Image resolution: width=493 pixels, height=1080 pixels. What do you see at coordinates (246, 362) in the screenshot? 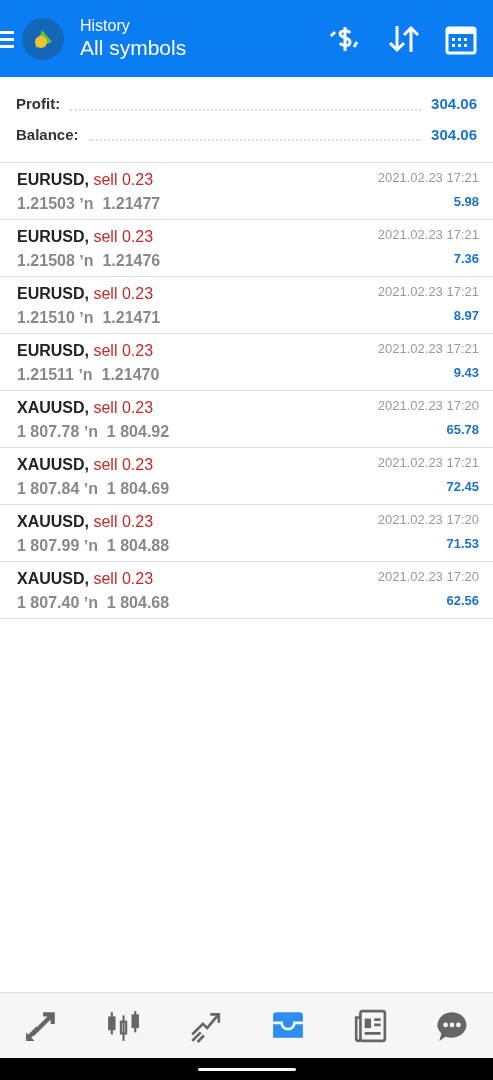
I see `deal-row: EURUSD, sell 0.23 1.21511 ʼn 1.21470 2021.02.23 17:21 9.43` at bounding box center [246, 362].